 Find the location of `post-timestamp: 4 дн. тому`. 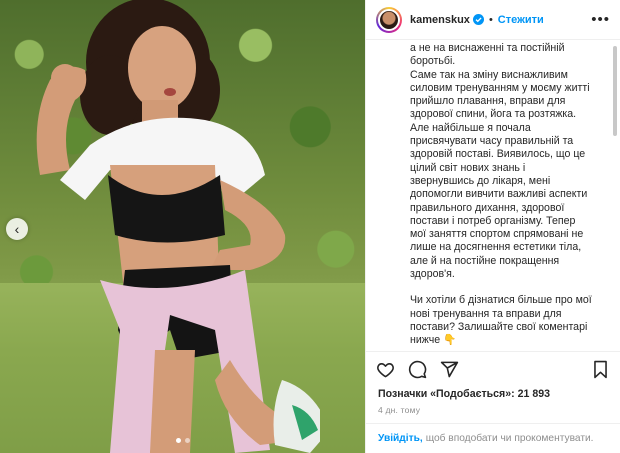

post-timestamp: 4 дн. тому is located at coordinates (493, 412).